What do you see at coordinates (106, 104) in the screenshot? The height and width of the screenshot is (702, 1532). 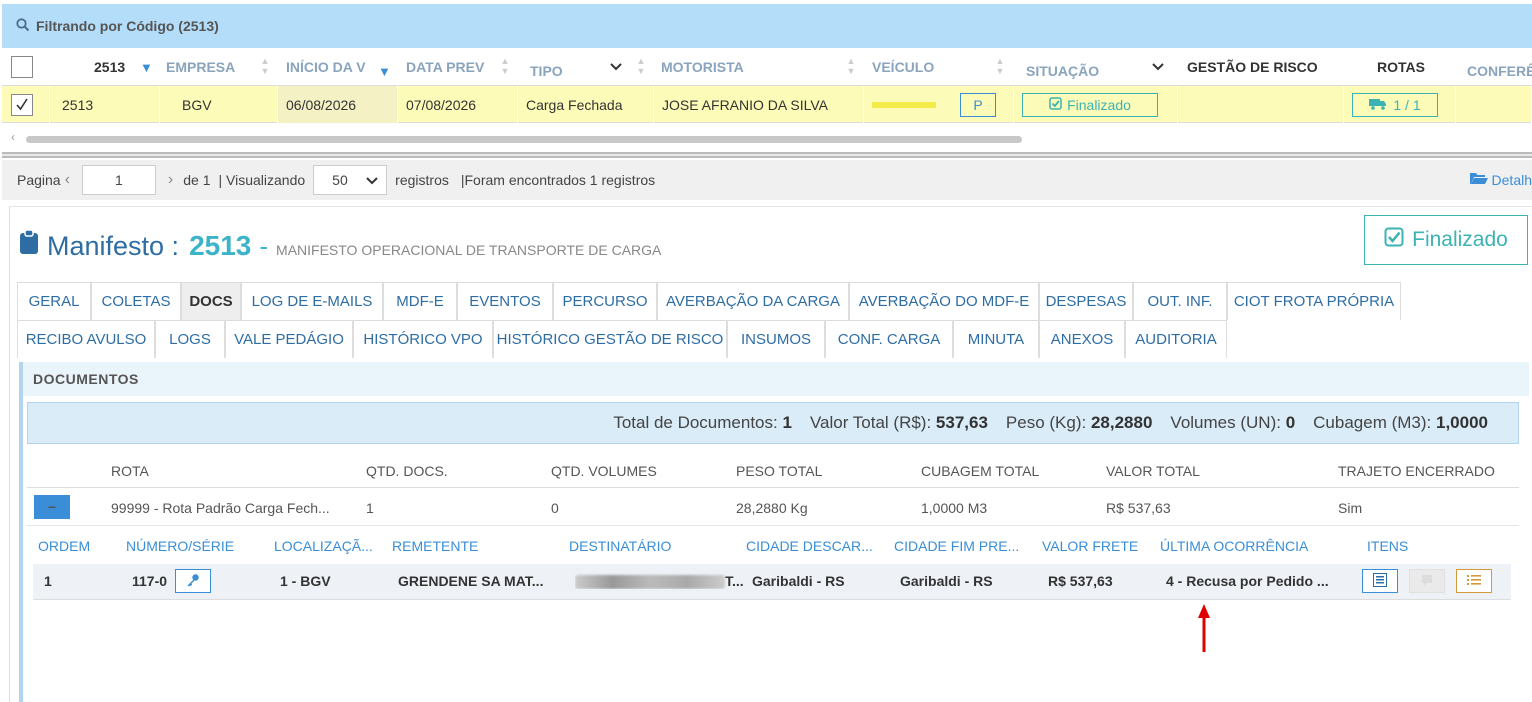 I see `cell-code: 2513` at bounding box center [106, 104].